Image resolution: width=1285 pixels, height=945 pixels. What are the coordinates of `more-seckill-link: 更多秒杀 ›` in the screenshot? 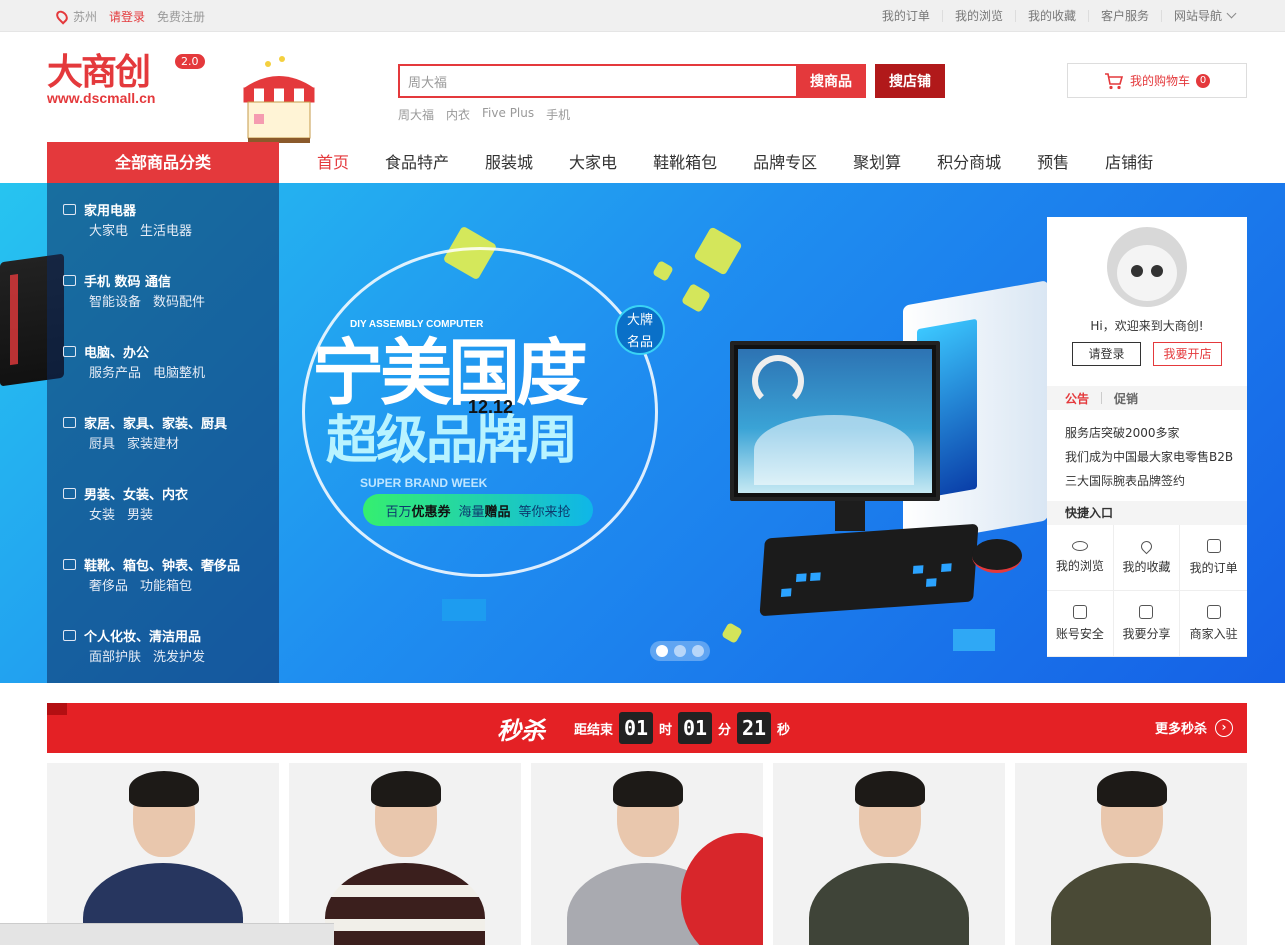 It's located at (1194, 727).